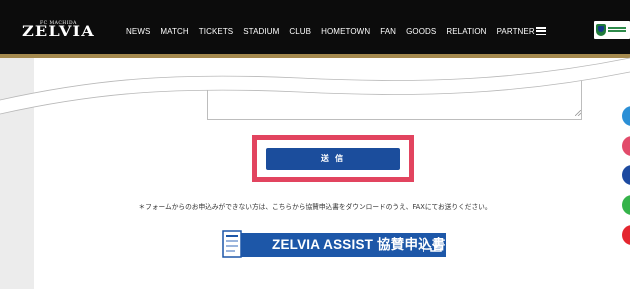  I want to click on nav-item-partner: PARTNER, so click(516, 32).